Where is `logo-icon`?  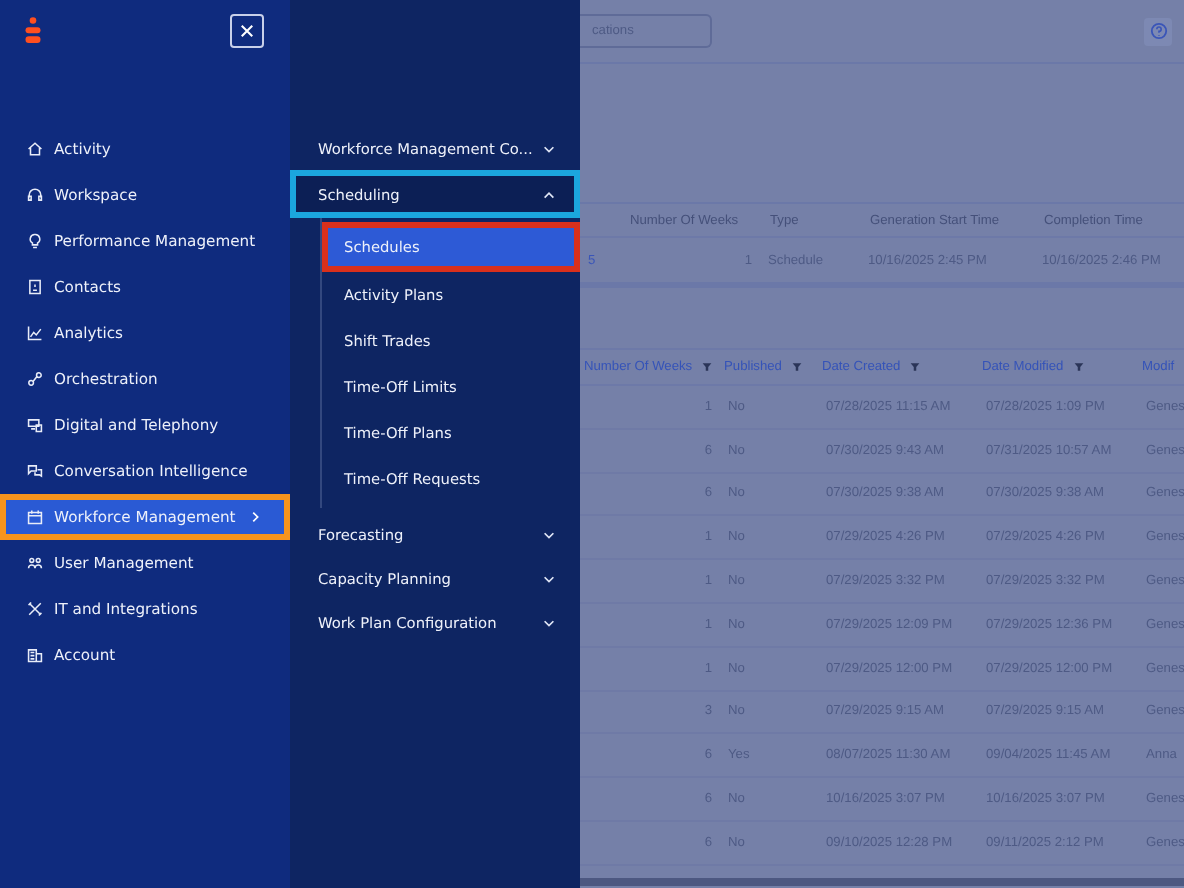 logo-icon is located at coordinates (33, 31).